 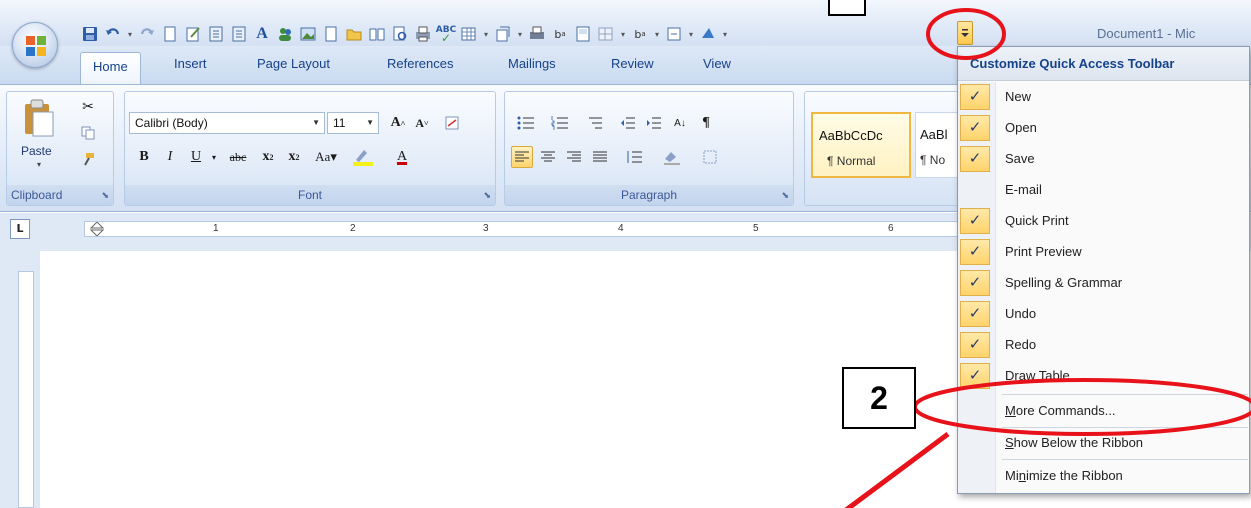 What do you see at coordinates (674, 34) in the screenshot?
I see `box-icon` at bounding box center [674, 34].